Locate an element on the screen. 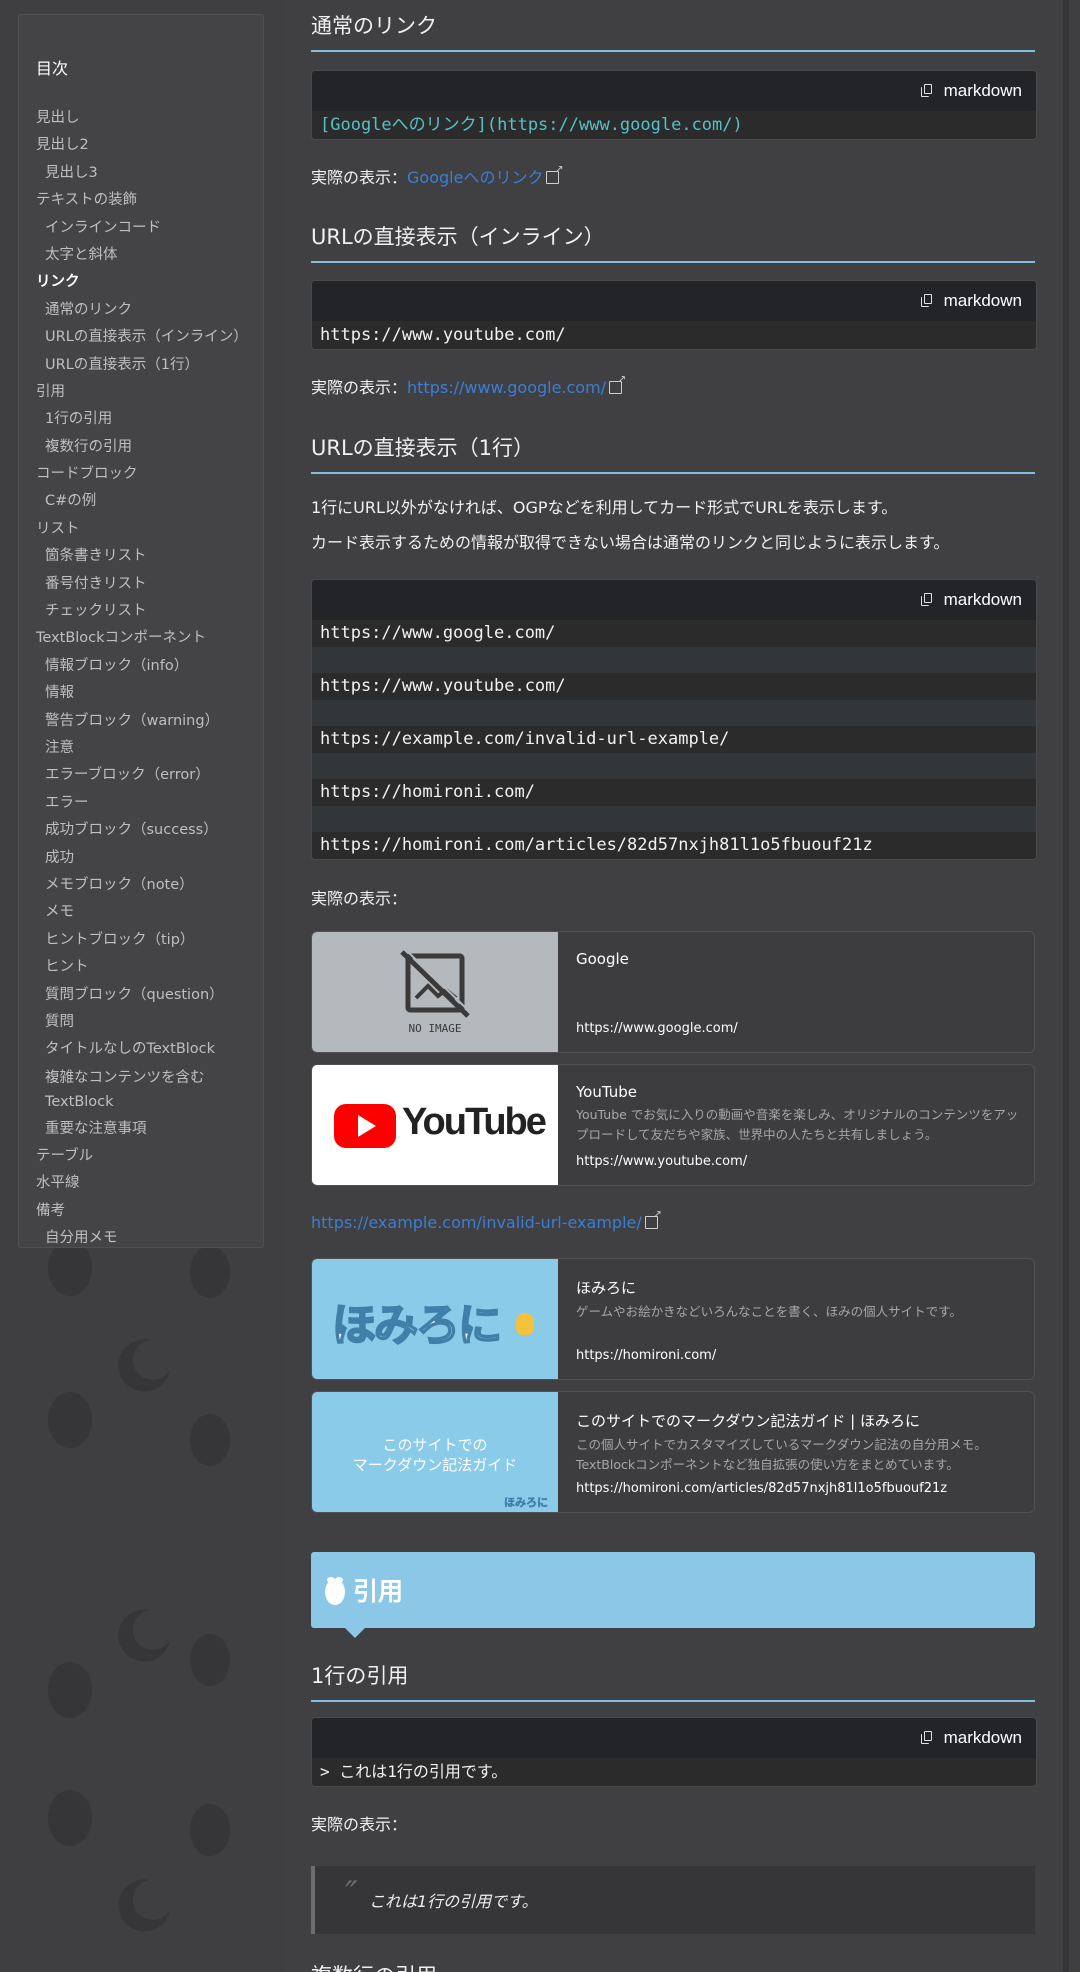  toc-item: 見出し3 is located at coordinates (149, 173).